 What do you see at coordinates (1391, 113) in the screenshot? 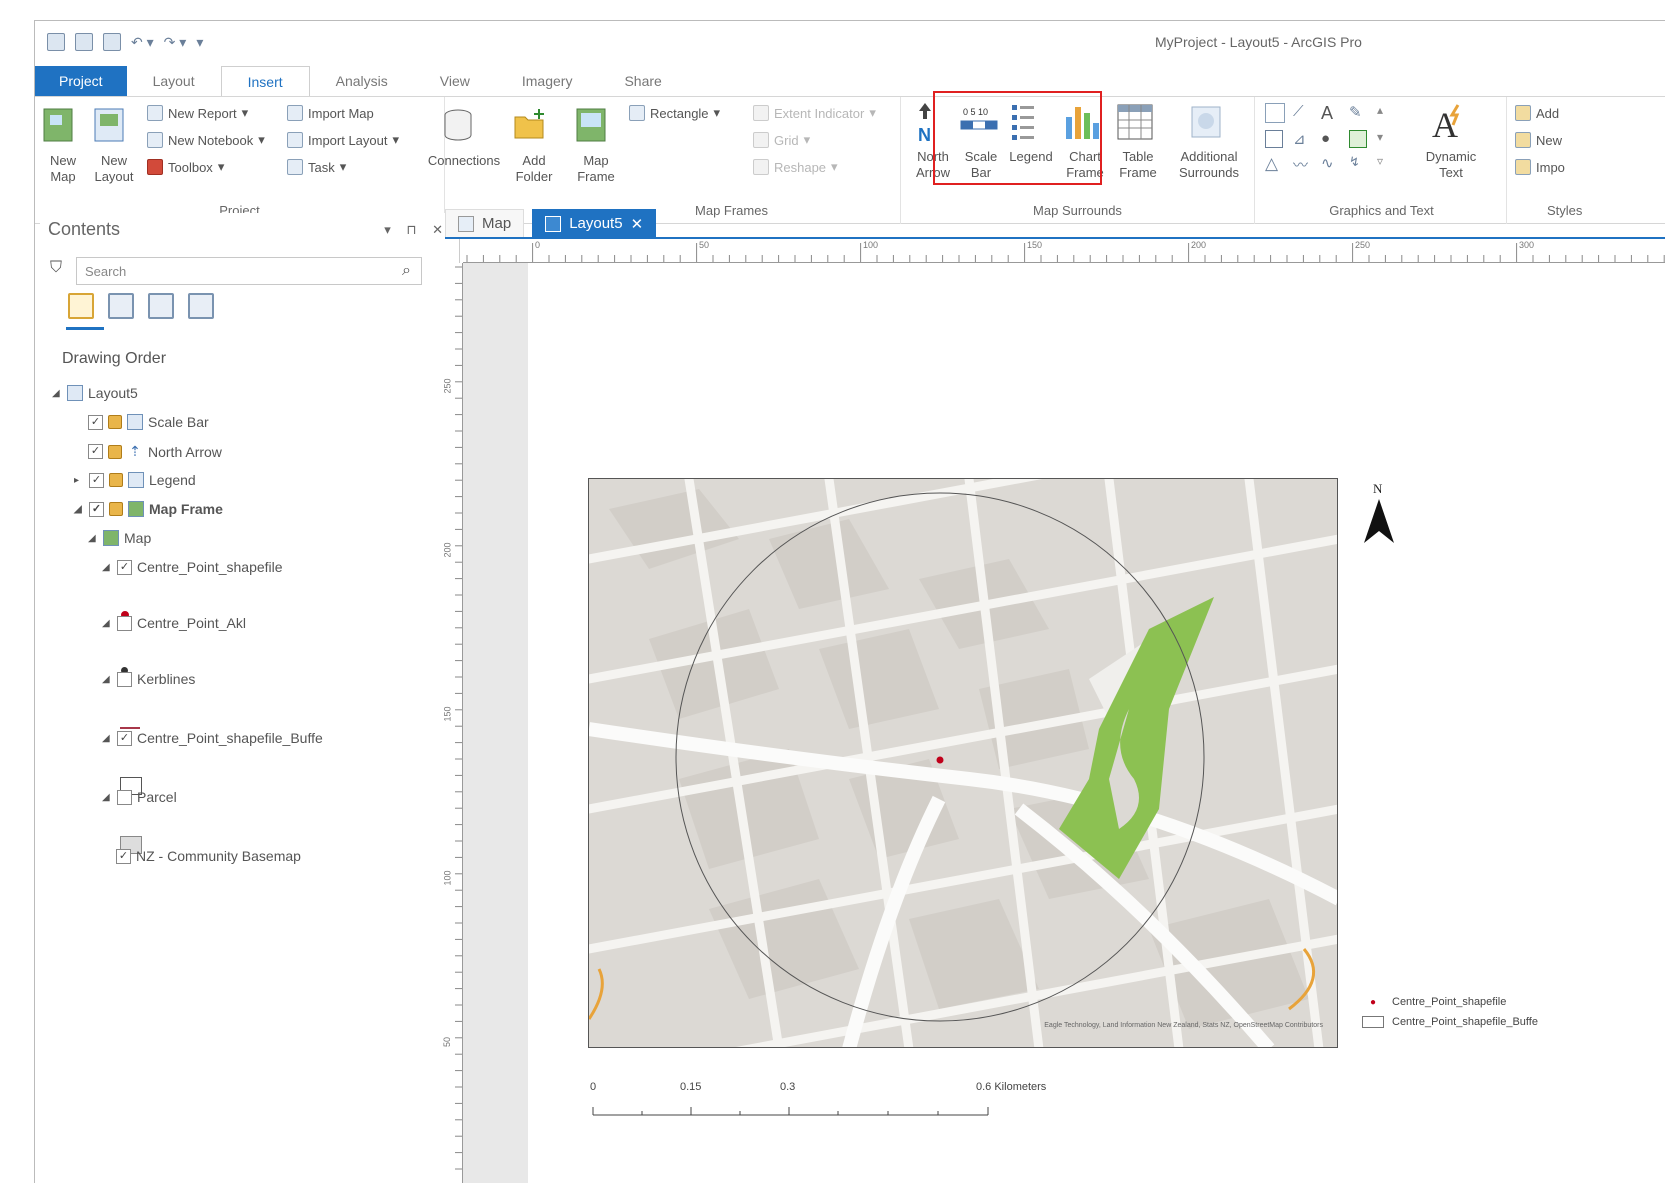
I see `gallery-up-icon: ▴` at bounding box center [1391, 113].